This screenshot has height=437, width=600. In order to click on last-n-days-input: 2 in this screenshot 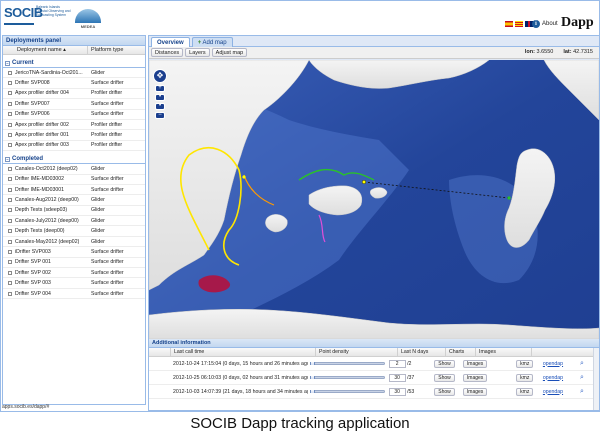, I will do `click(397, 363)`.